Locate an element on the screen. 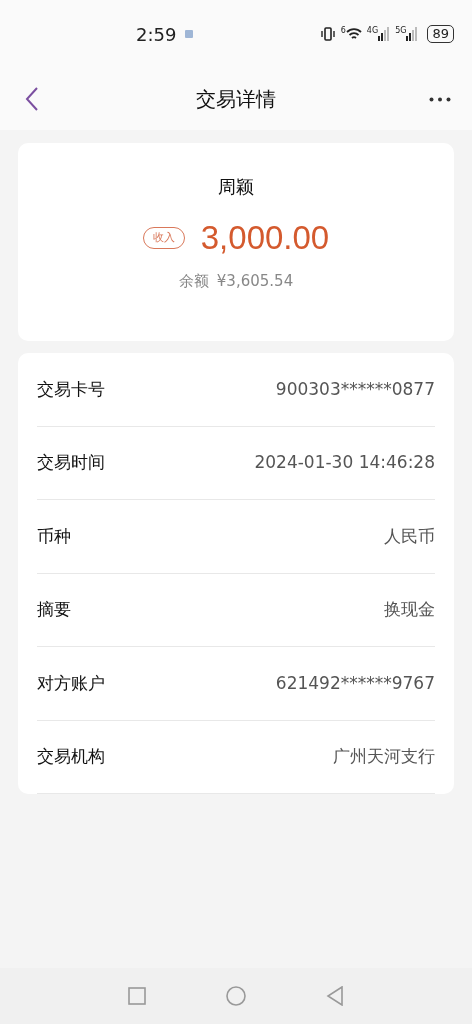  battery-indicator: 89 is located at coordinates (440, 34).